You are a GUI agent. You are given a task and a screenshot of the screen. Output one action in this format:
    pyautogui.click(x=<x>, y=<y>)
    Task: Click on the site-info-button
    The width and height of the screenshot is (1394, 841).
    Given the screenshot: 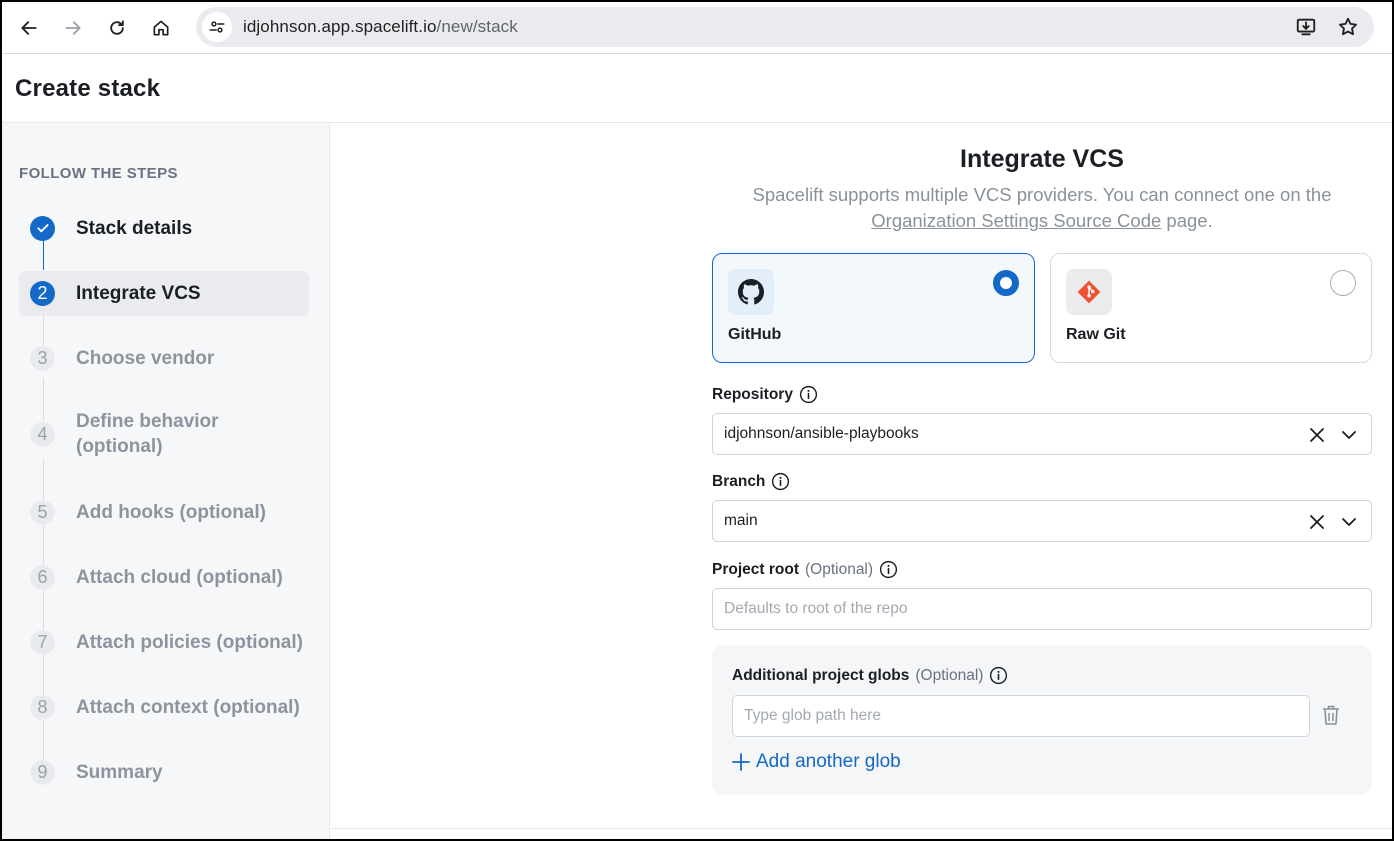 What is the action you would take?
    pyautogui.click(x=217, y=27)
    